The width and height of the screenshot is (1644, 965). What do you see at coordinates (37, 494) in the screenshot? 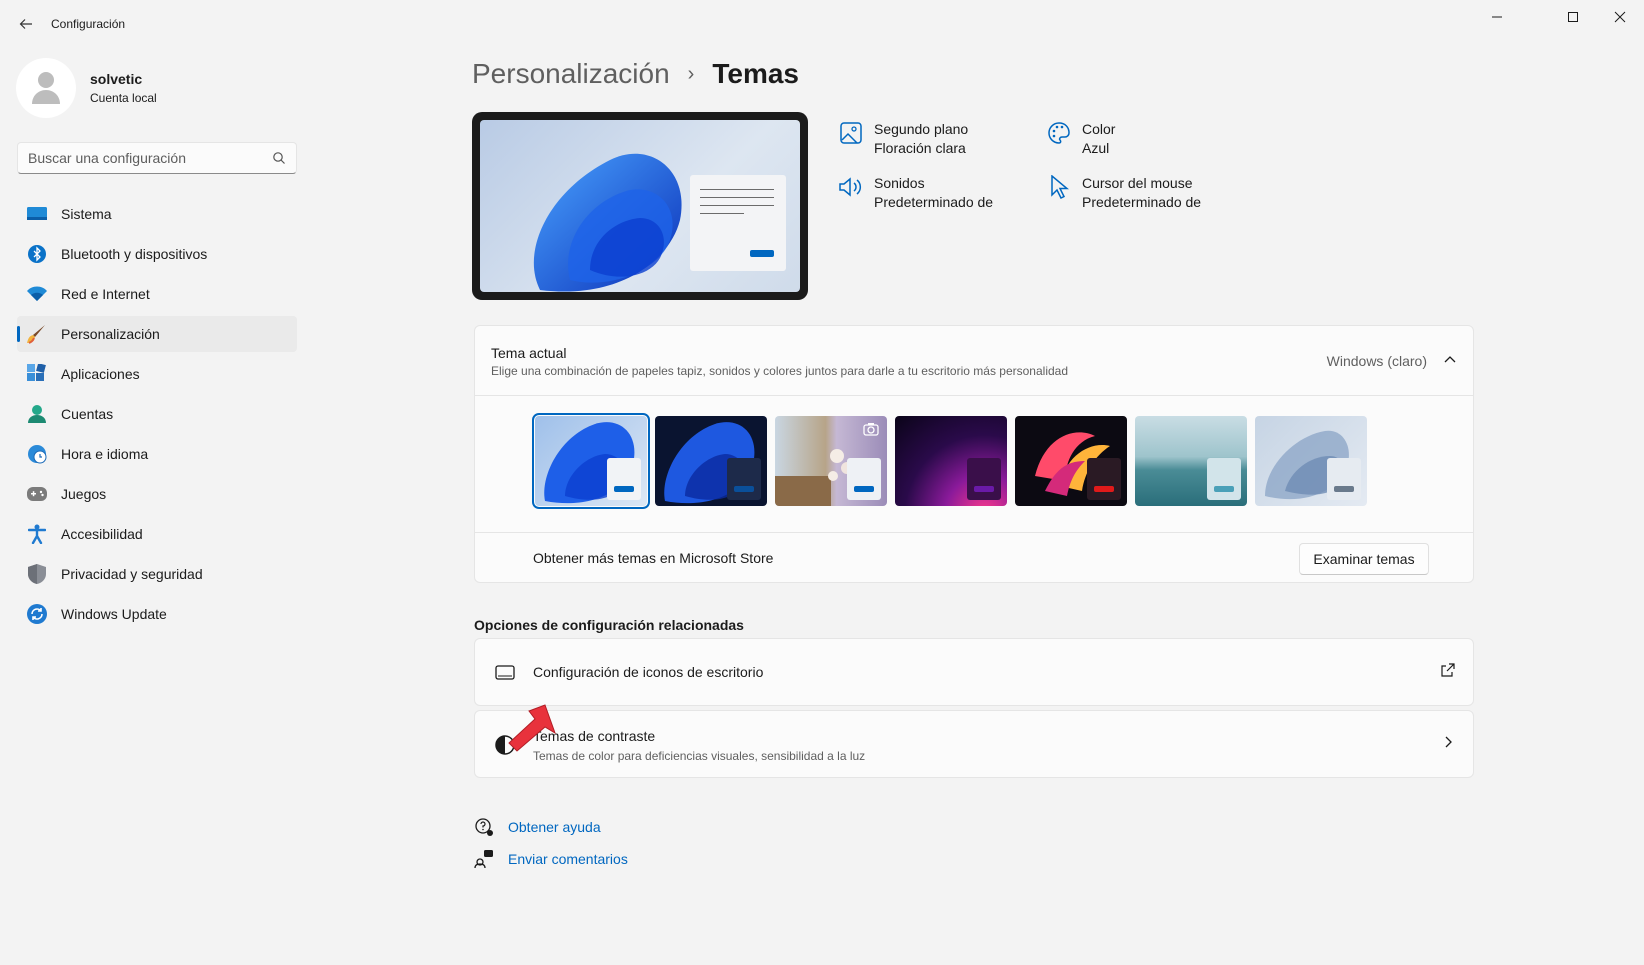
I see `gamepad-icon` at bounding box center [37, 494].